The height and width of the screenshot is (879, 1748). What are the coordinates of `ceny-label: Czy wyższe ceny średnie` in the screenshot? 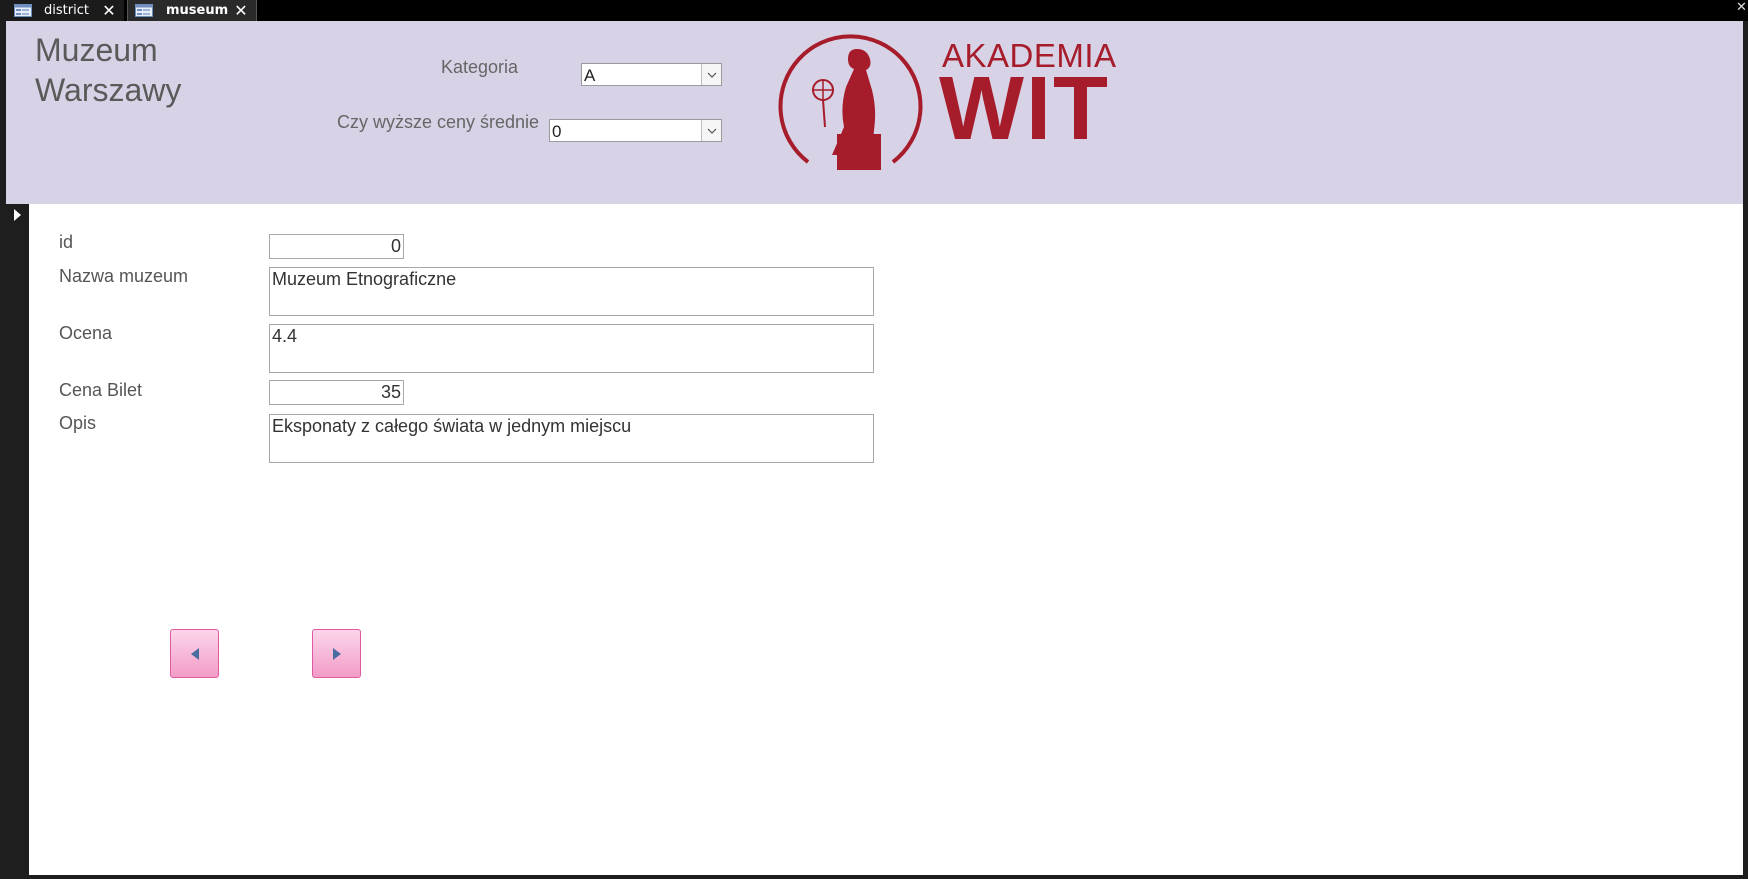 It's located at (438, 122).